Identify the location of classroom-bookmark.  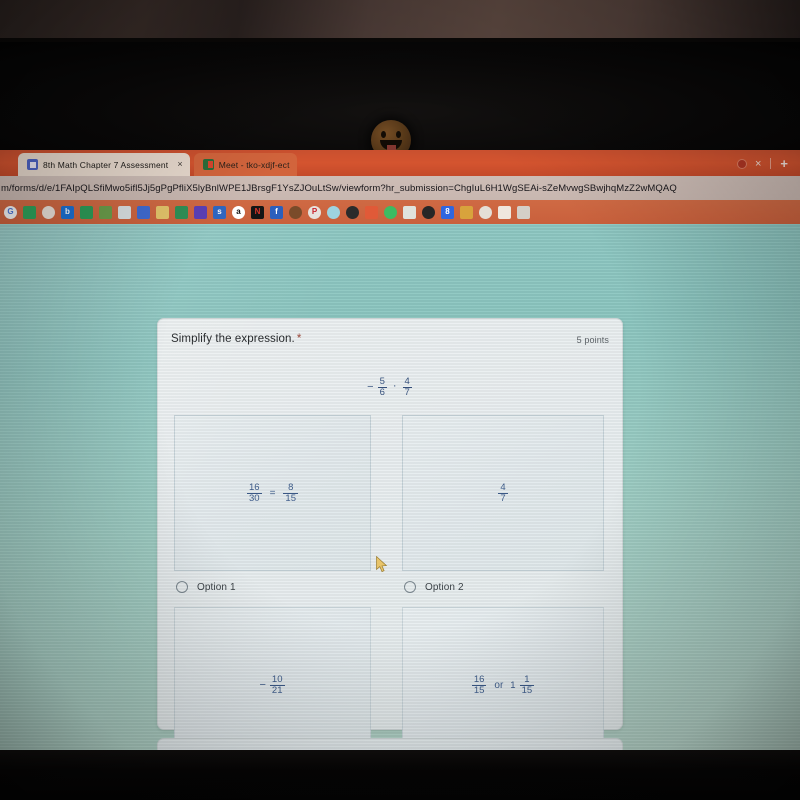
(29, 212).